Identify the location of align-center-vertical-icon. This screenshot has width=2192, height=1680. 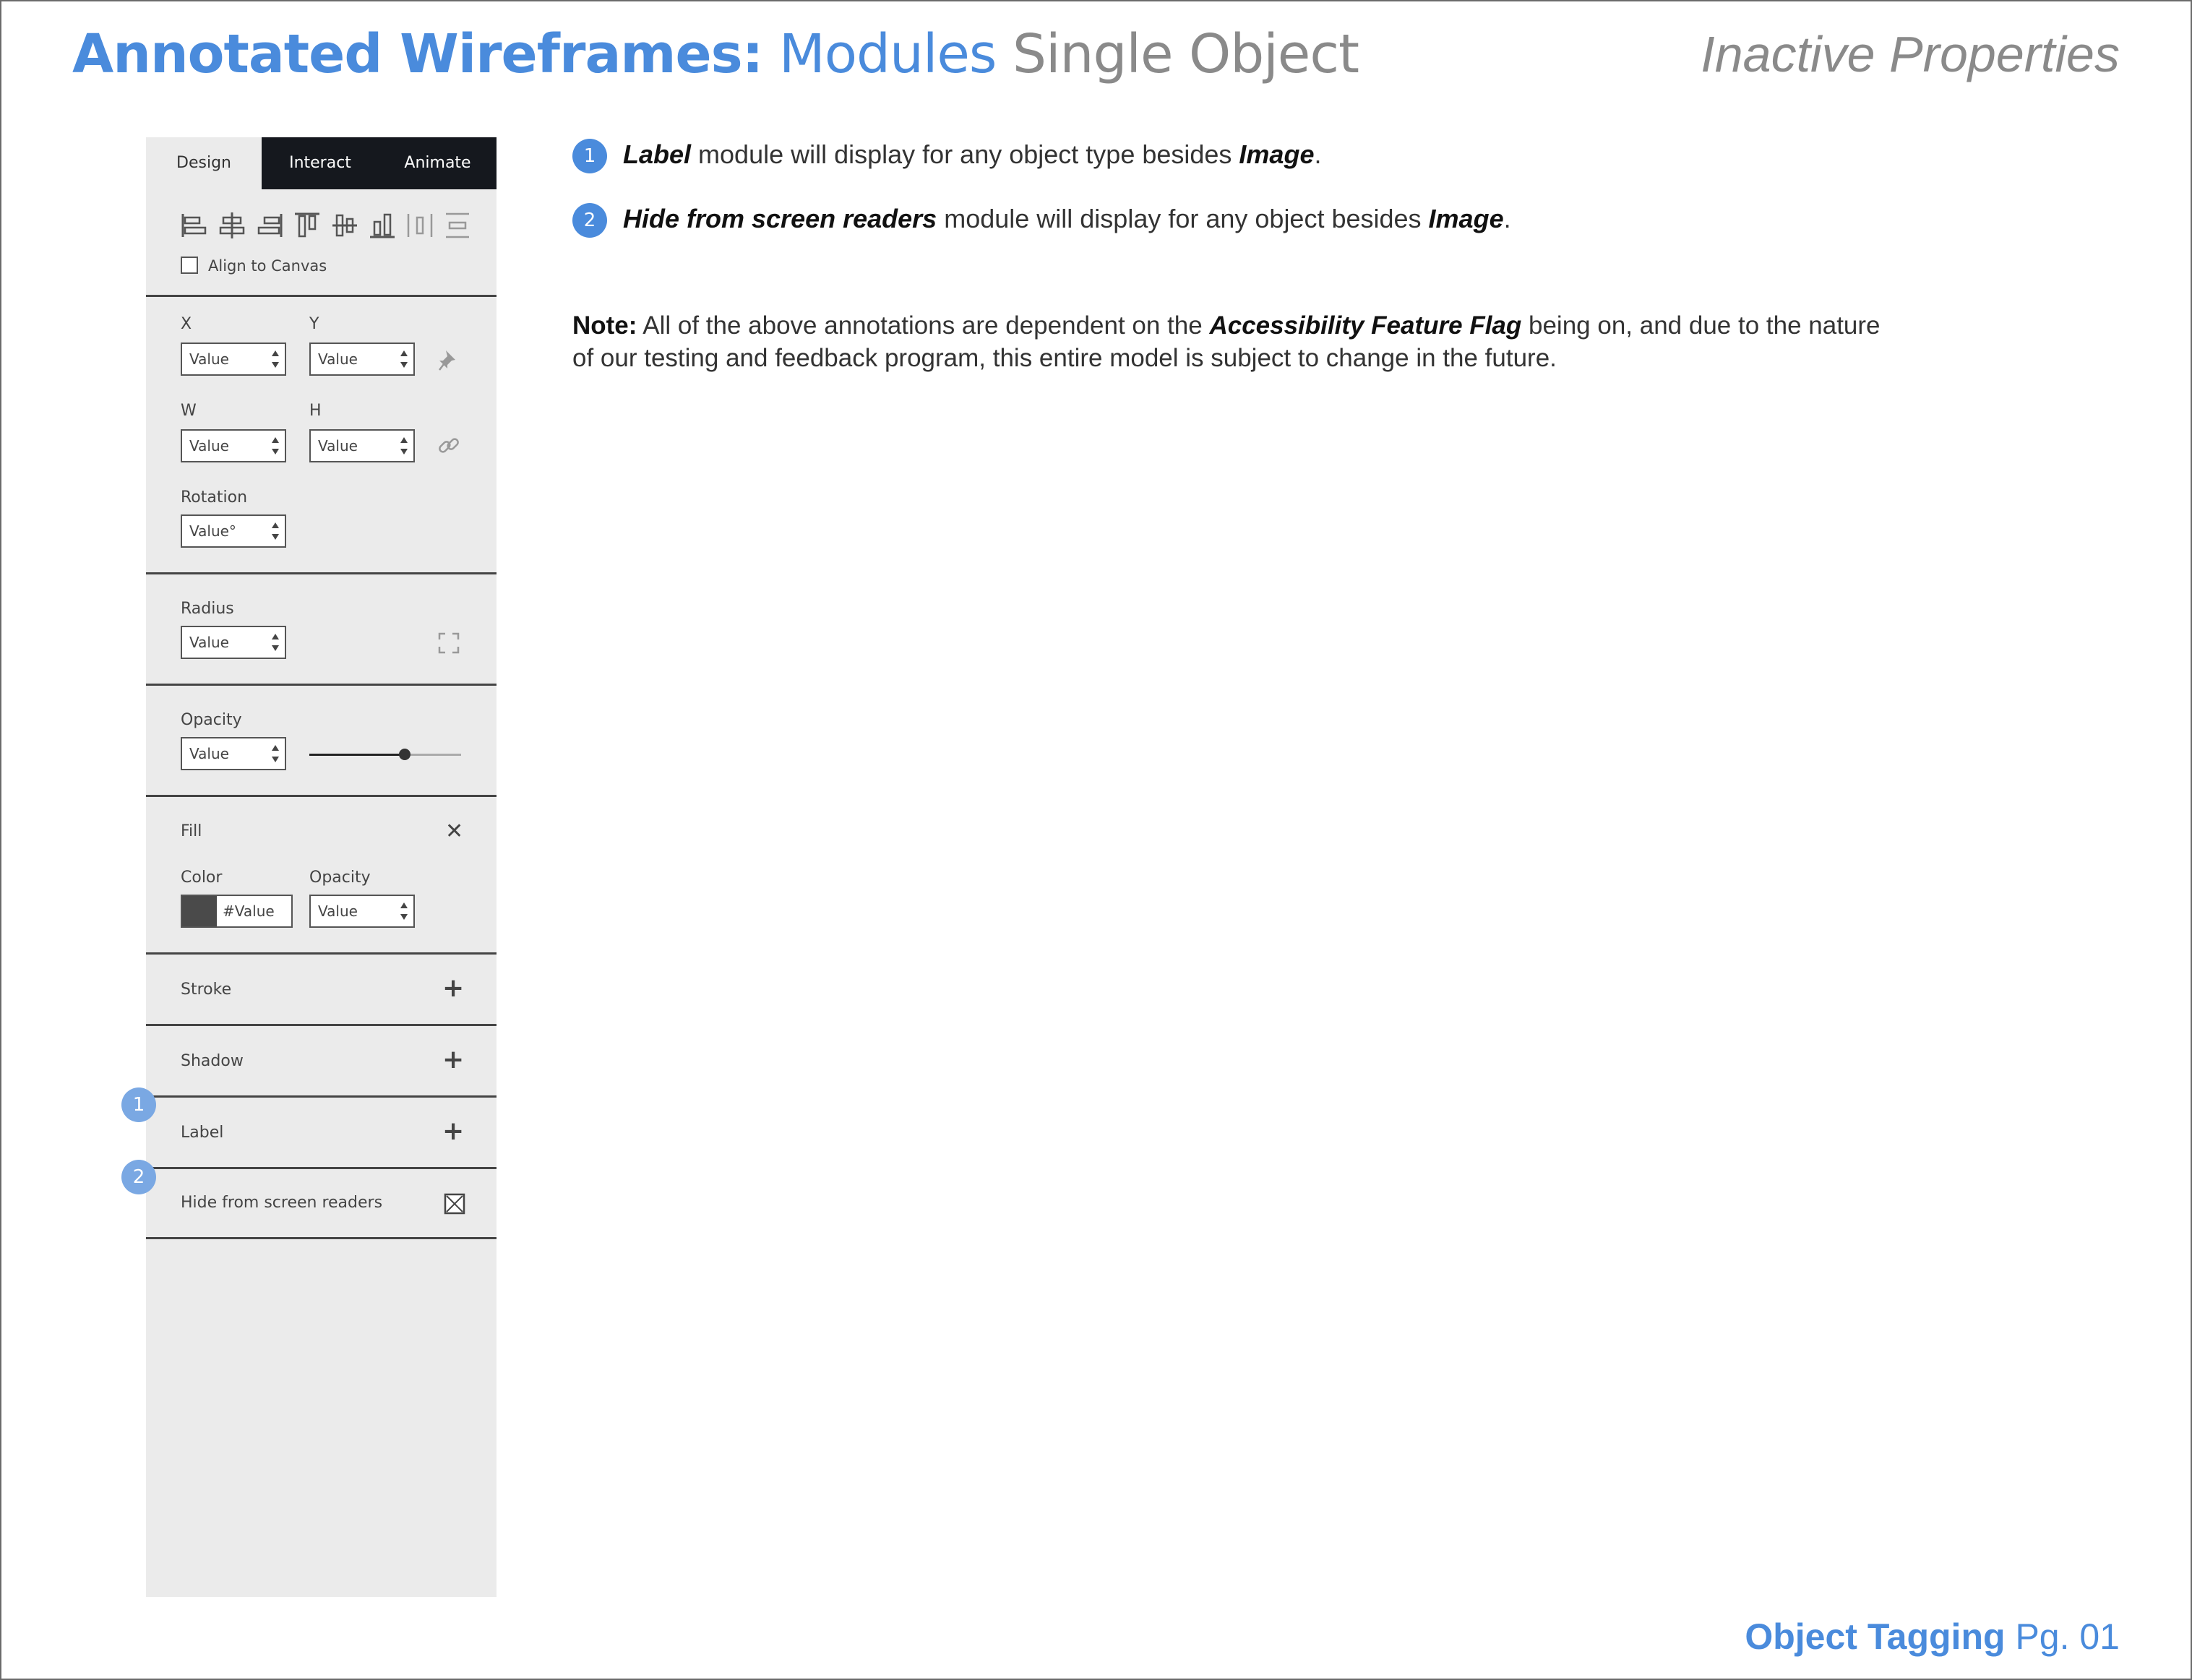
(345, 225).